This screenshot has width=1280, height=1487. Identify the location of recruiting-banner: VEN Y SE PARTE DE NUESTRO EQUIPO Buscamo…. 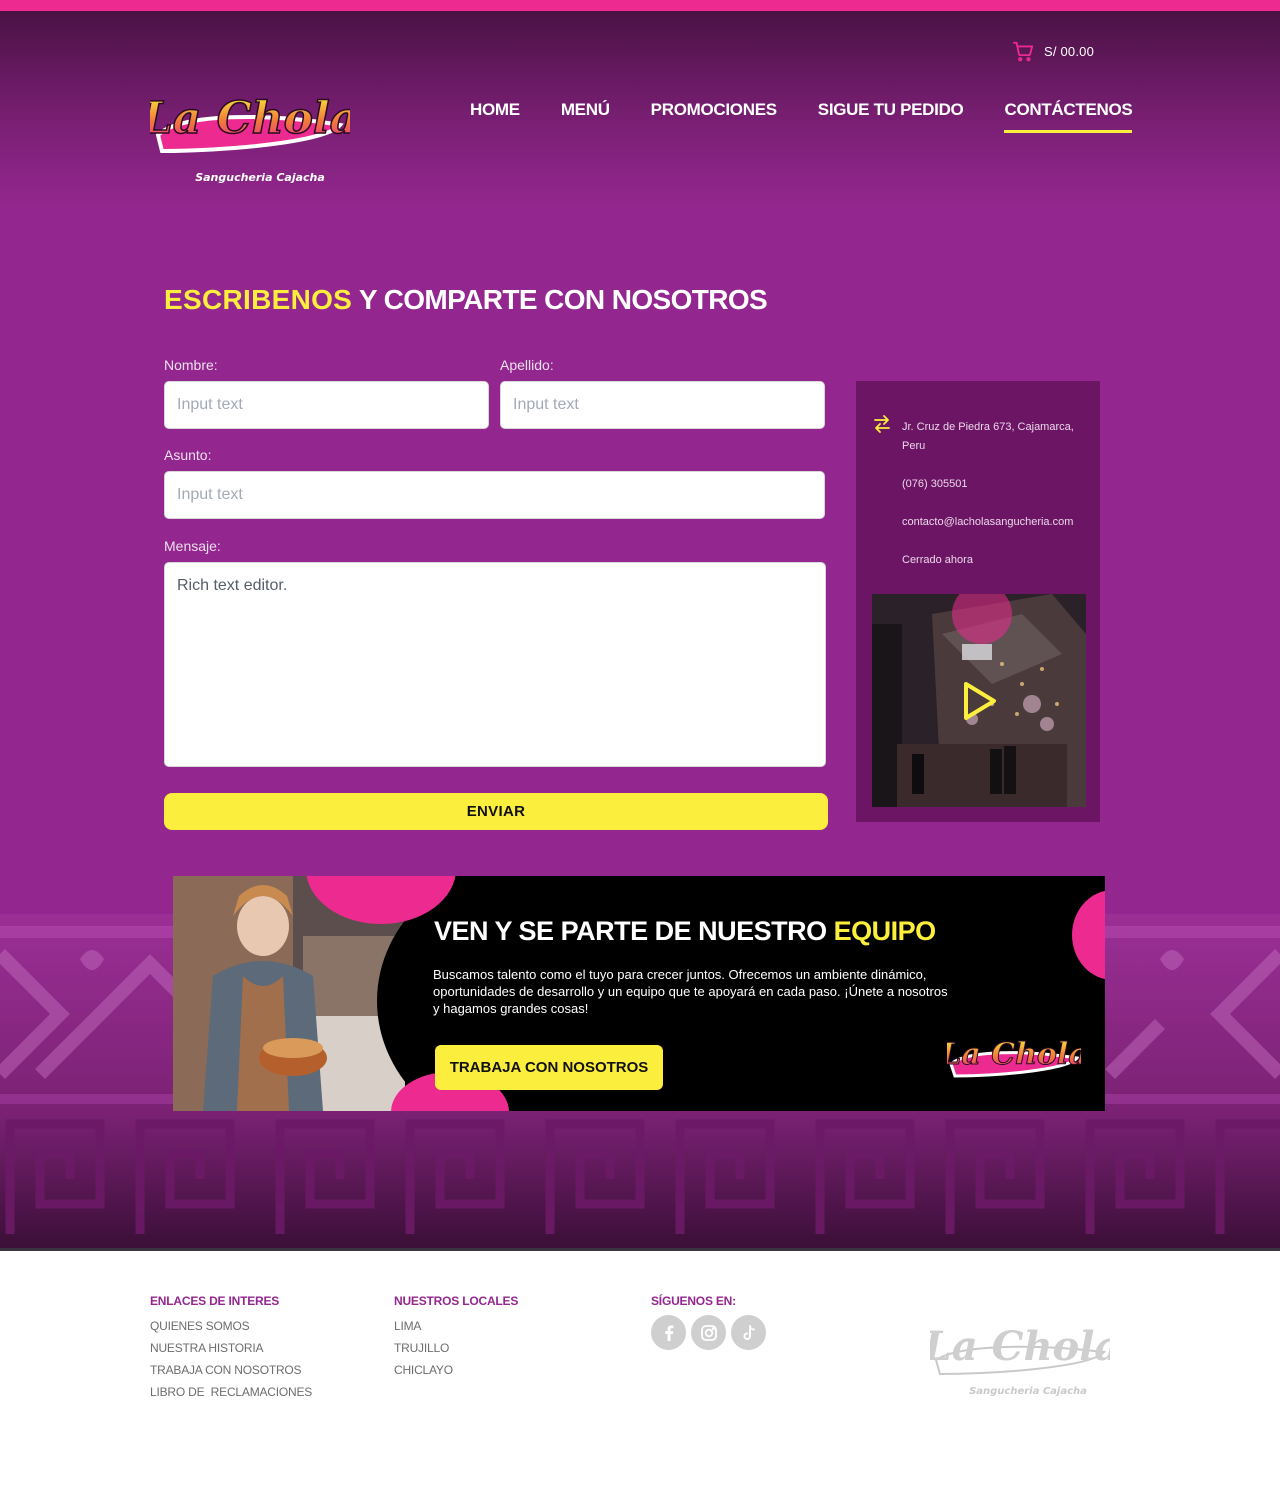
(639, 993).